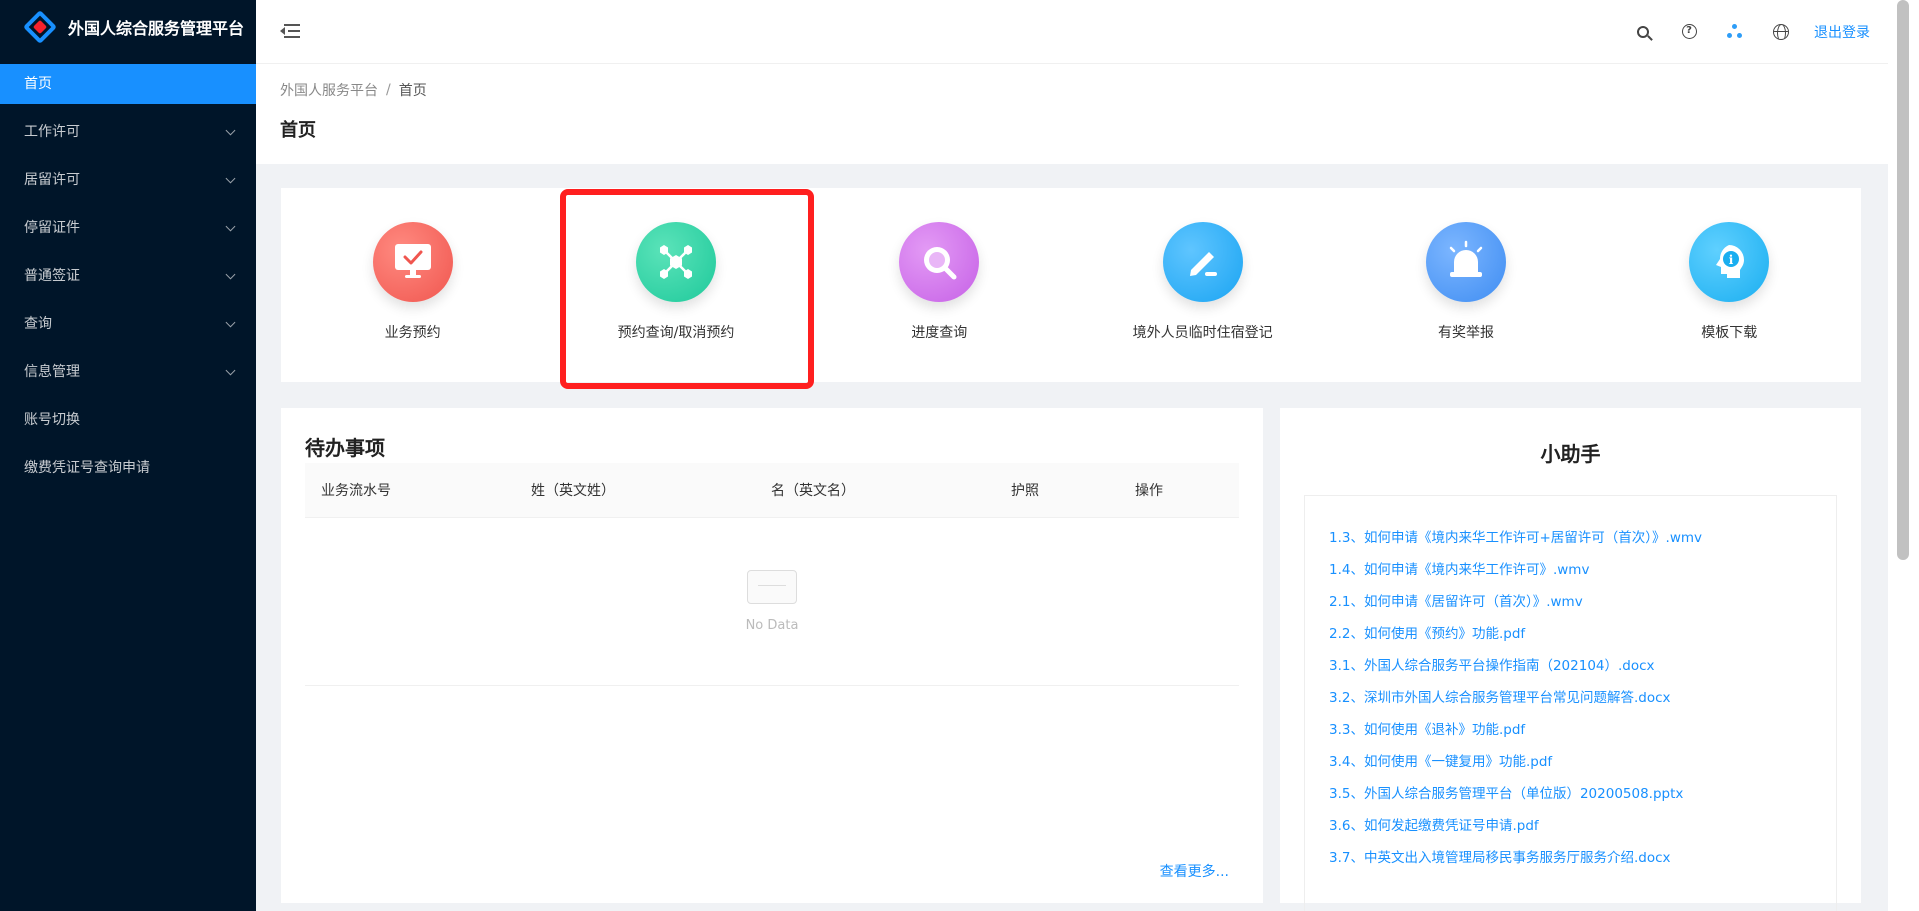 This screenshot has height=911, width=1919. Describe the element at coordinates (1570, 762) in the screenshot. I see `helper-link: 3.4、如何使用《一键复用》功能.pdf` at that location.